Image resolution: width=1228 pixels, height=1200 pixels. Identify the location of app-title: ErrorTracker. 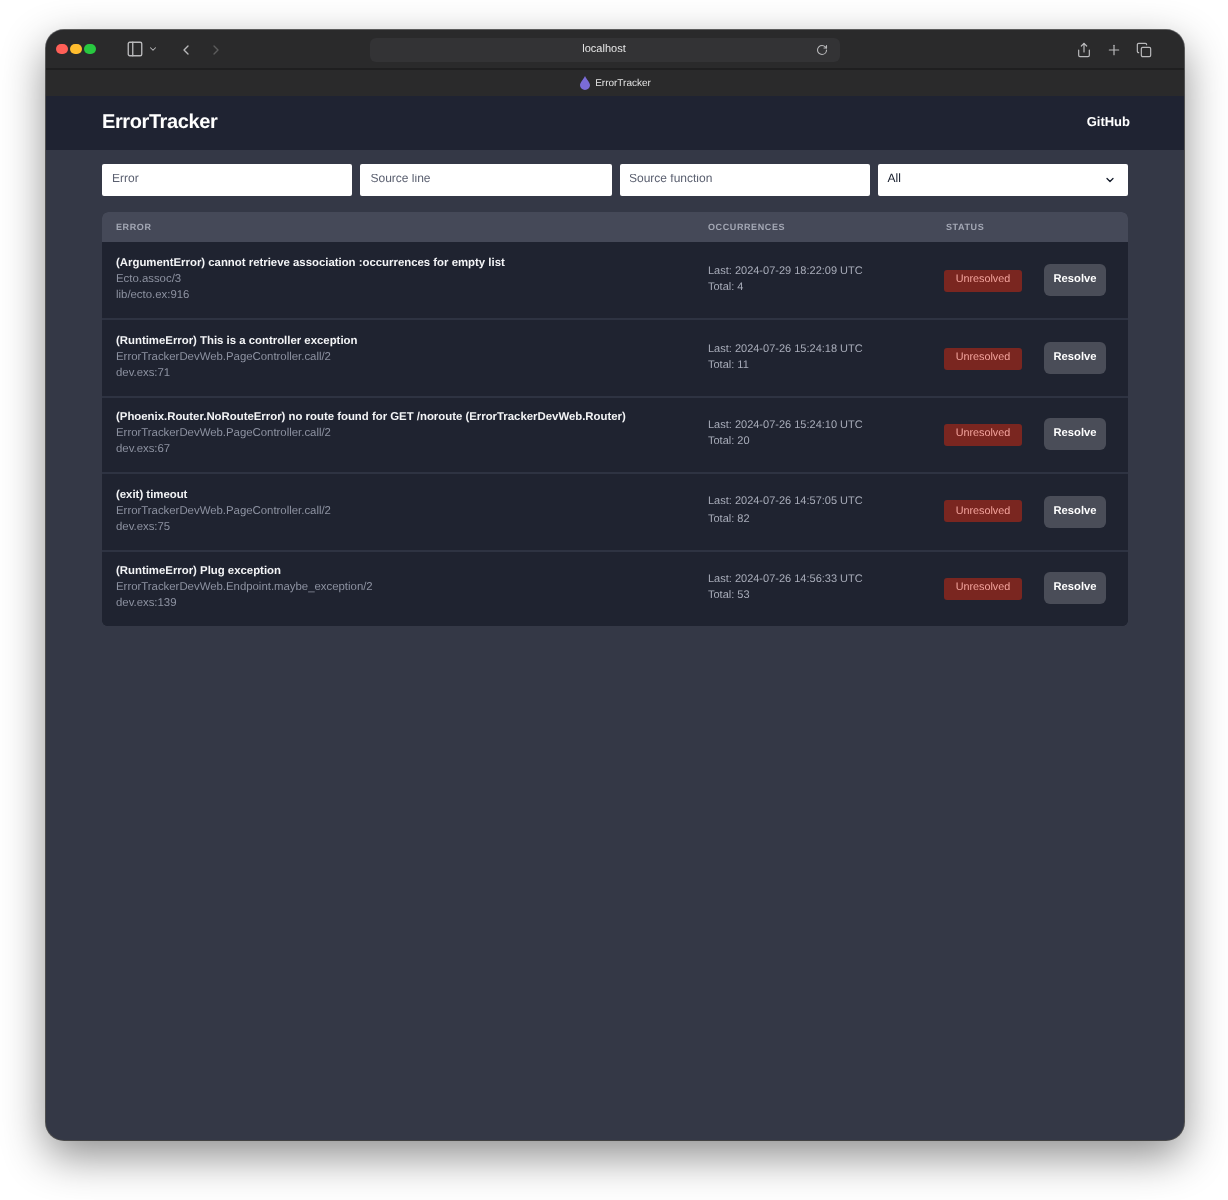
(160, 123).